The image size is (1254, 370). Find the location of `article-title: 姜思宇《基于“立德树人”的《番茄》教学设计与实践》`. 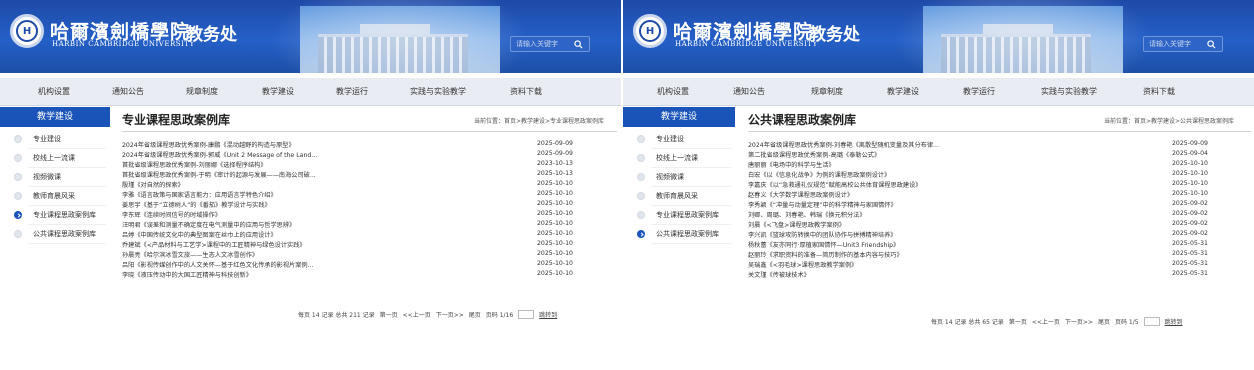

article-title: 姜思宇《基于“立德树人”的《番茄》教学设计与实践》 is located at coordinates (196, 204).